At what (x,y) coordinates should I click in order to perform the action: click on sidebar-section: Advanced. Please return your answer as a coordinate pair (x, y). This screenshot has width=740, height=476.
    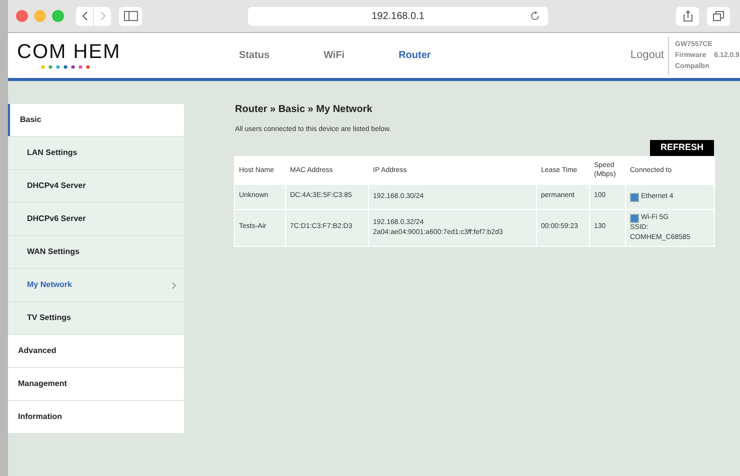
    Looking at the image, I should click on (96, 351).